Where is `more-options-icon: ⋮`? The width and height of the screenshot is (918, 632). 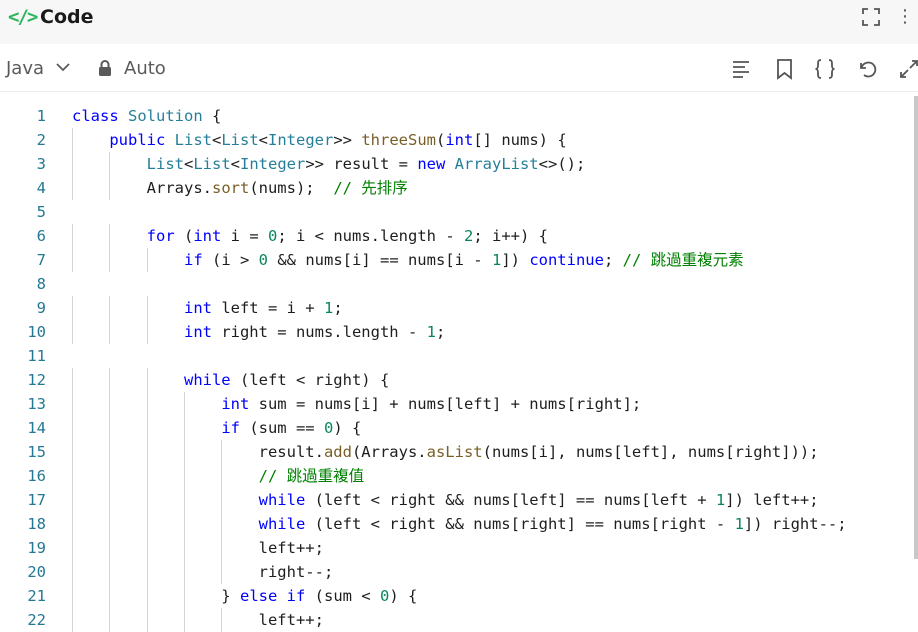 more-options-icon: ⋮ is located at coordinates (905, 16).